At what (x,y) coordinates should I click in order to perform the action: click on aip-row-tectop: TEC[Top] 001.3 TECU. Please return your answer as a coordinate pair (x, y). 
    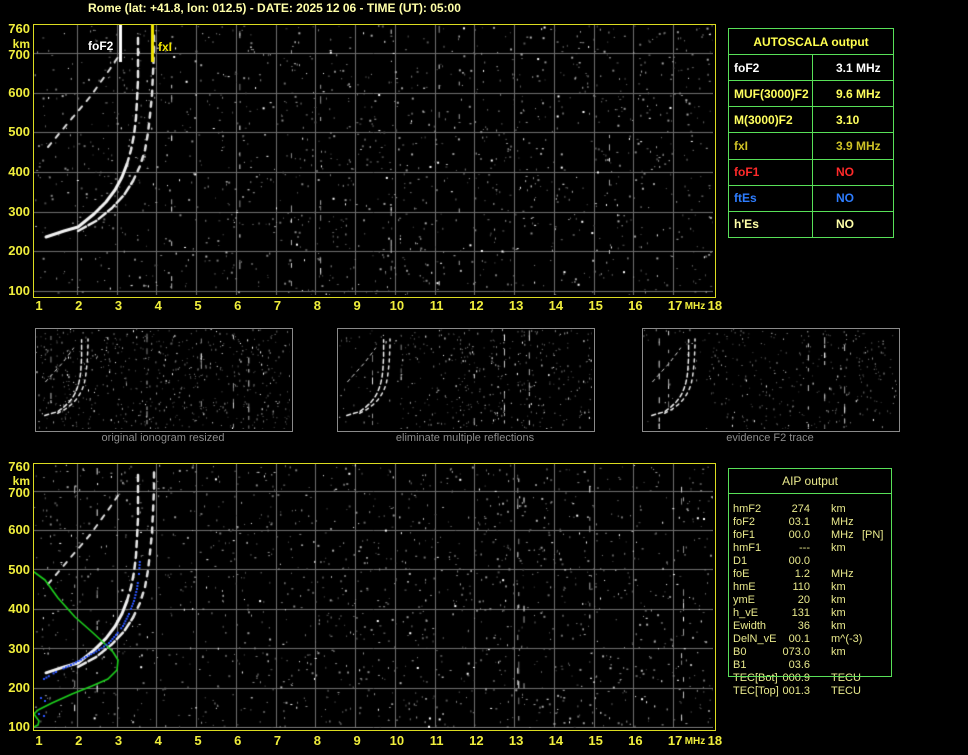
    Looking at the image, I should click on (810, 691).